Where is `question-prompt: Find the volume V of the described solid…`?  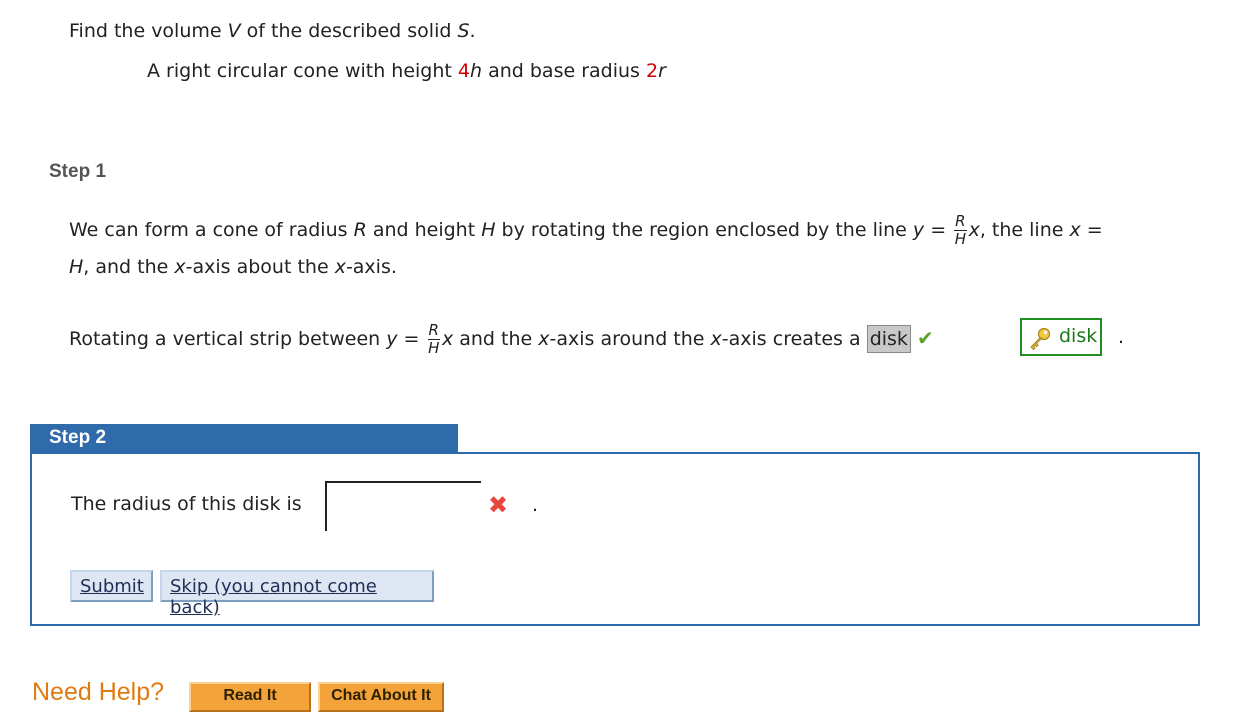 question-prompt: Find the volume V of the described solid… is located at coordinates (272, 31).